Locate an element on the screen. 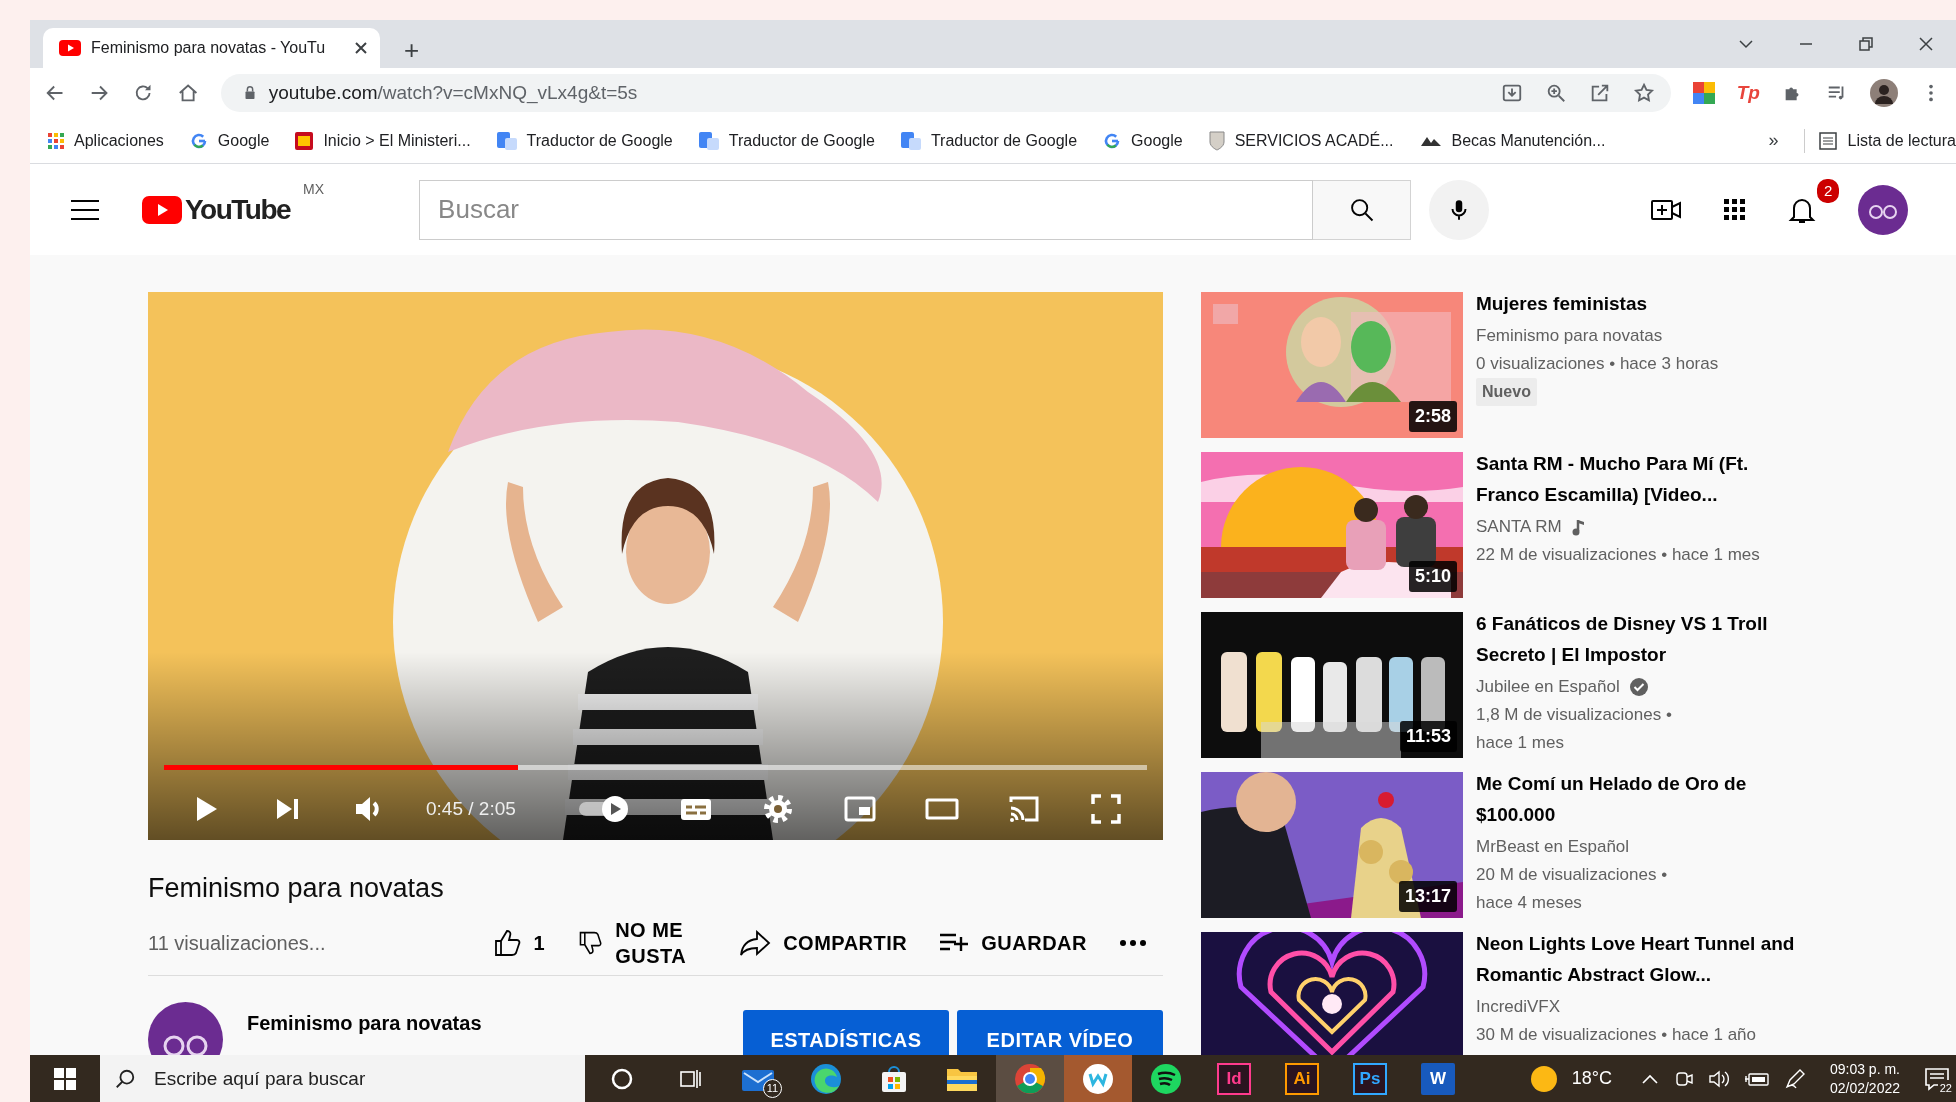 This screenshot has width=1956, height=1102. sun-icon is located at coordinates (1543, 1078).